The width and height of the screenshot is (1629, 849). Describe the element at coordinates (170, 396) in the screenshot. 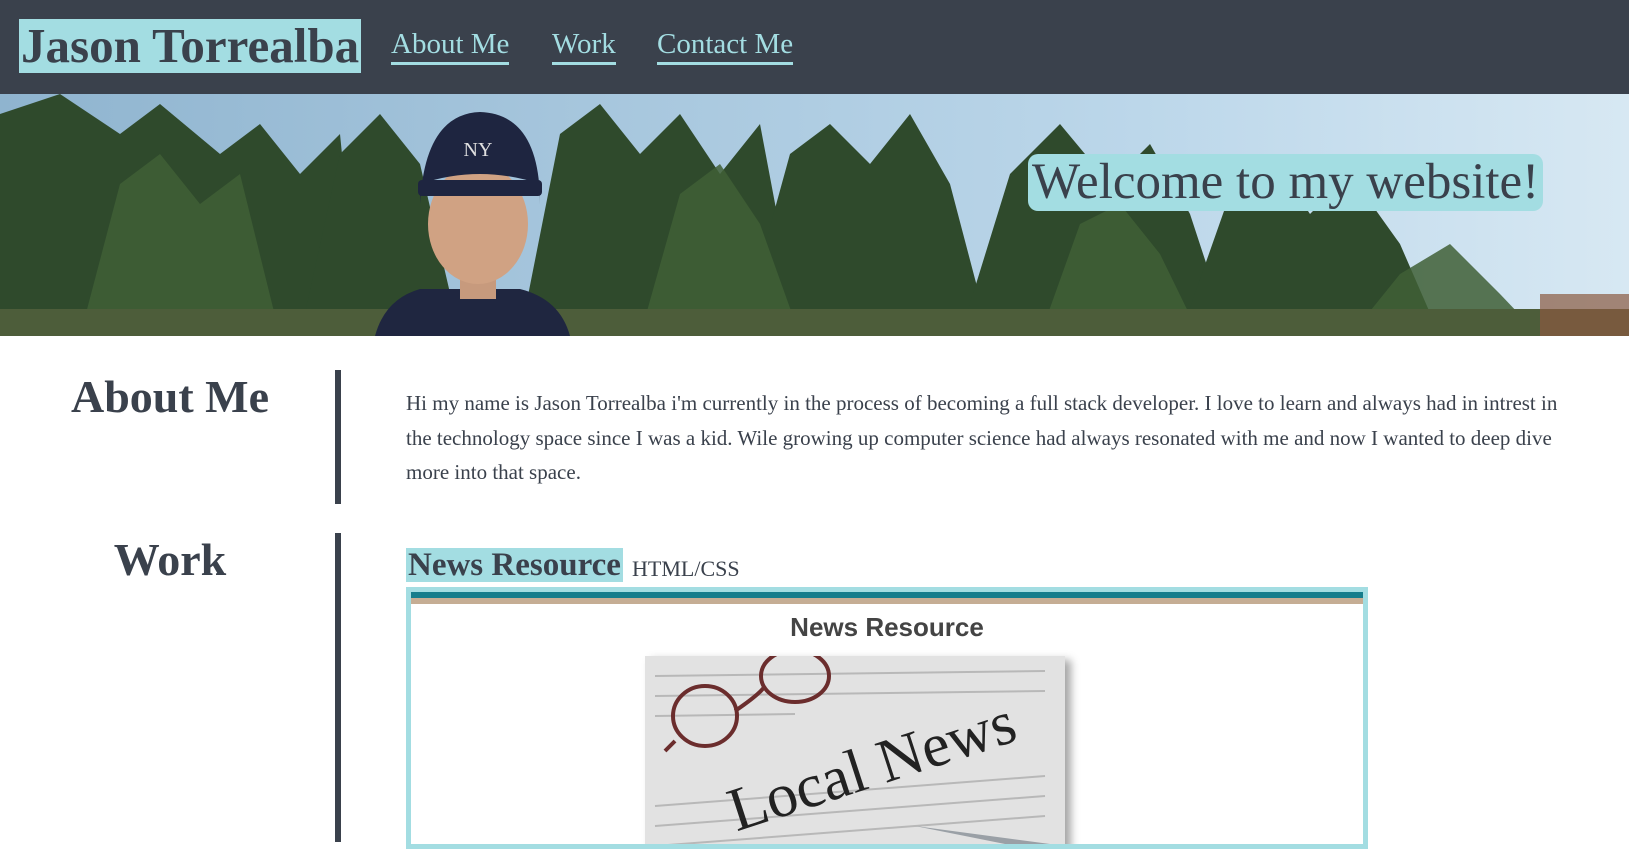

I see `about-section-title: About Me` at that location.